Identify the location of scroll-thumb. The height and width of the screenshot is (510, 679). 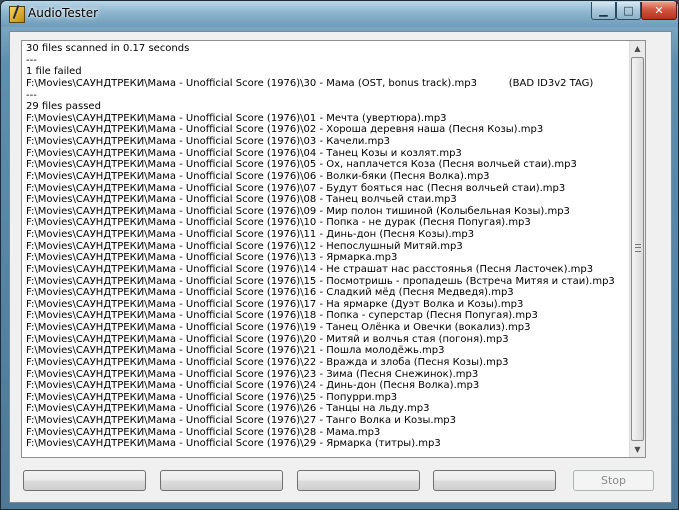
(637, 249).